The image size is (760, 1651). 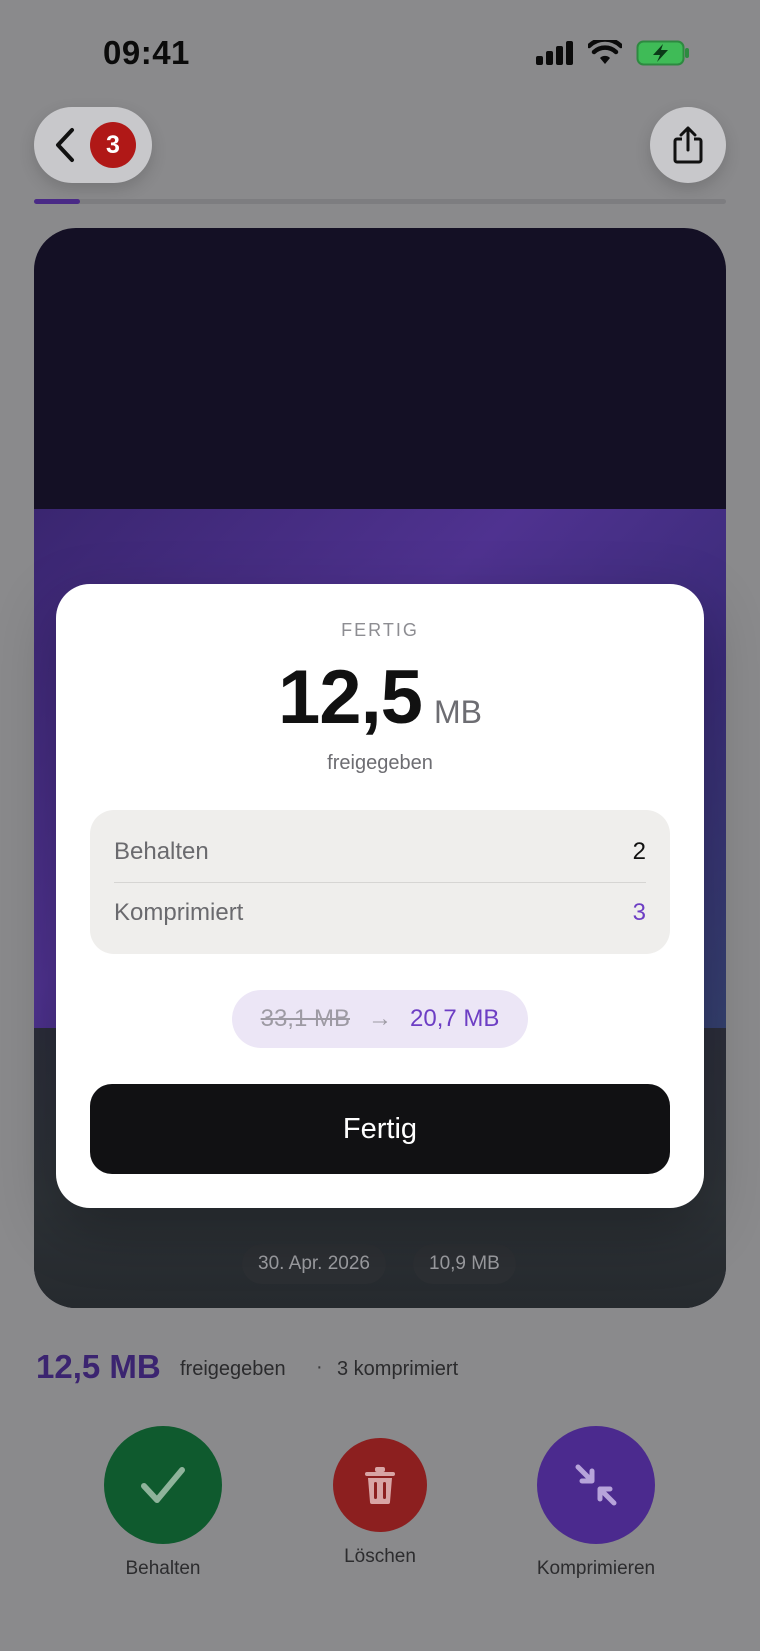 I want to click on dialog-amount-subtitle: freigegeben, so click(x=380, y=763).